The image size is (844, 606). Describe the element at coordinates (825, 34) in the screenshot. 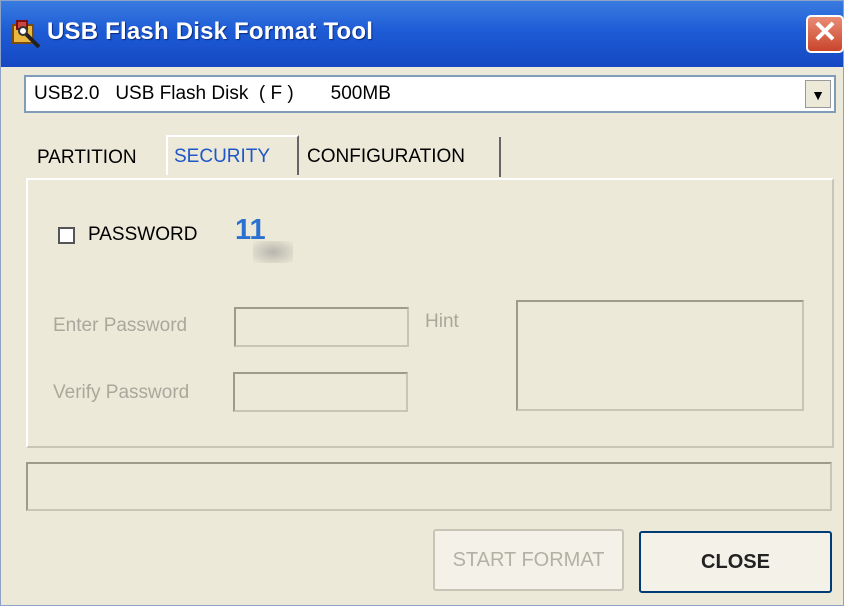

I see `close-icon: ✕` at that location.